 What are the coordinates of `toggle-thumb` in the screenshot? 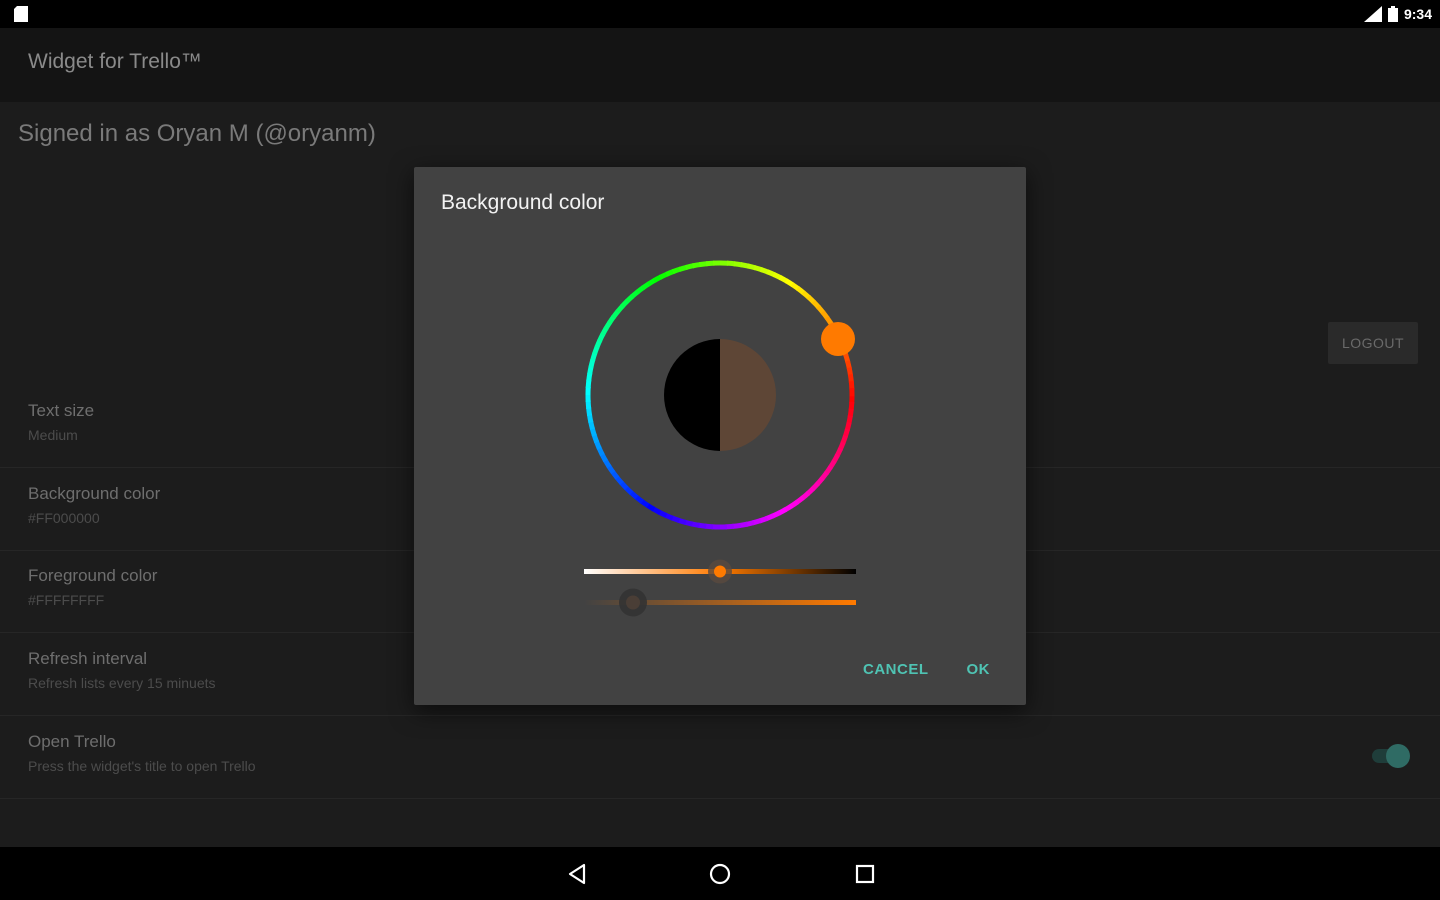 It's located at (1398, 756).